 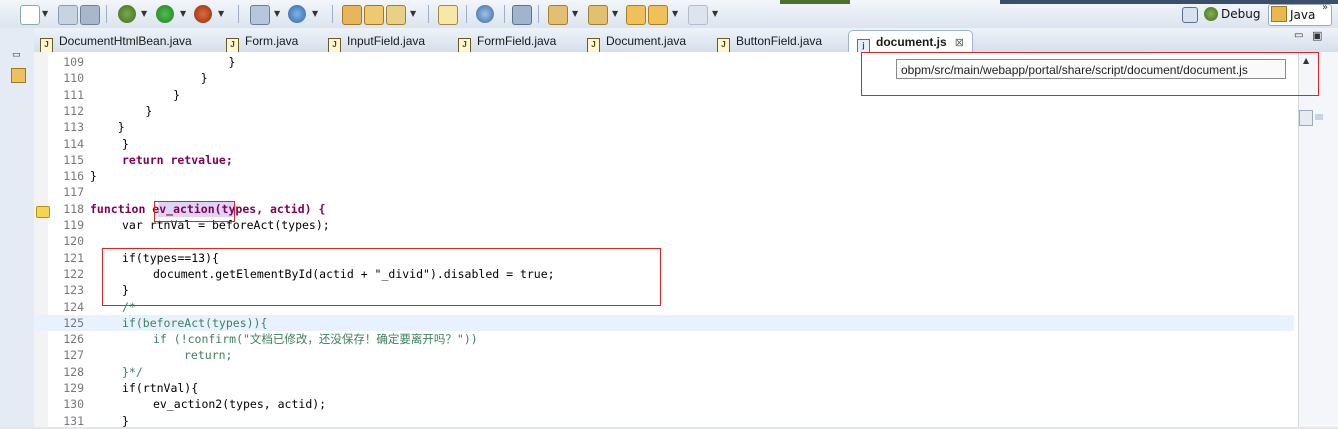 I want to click on line-number: 112, so click(x=73, y=110).